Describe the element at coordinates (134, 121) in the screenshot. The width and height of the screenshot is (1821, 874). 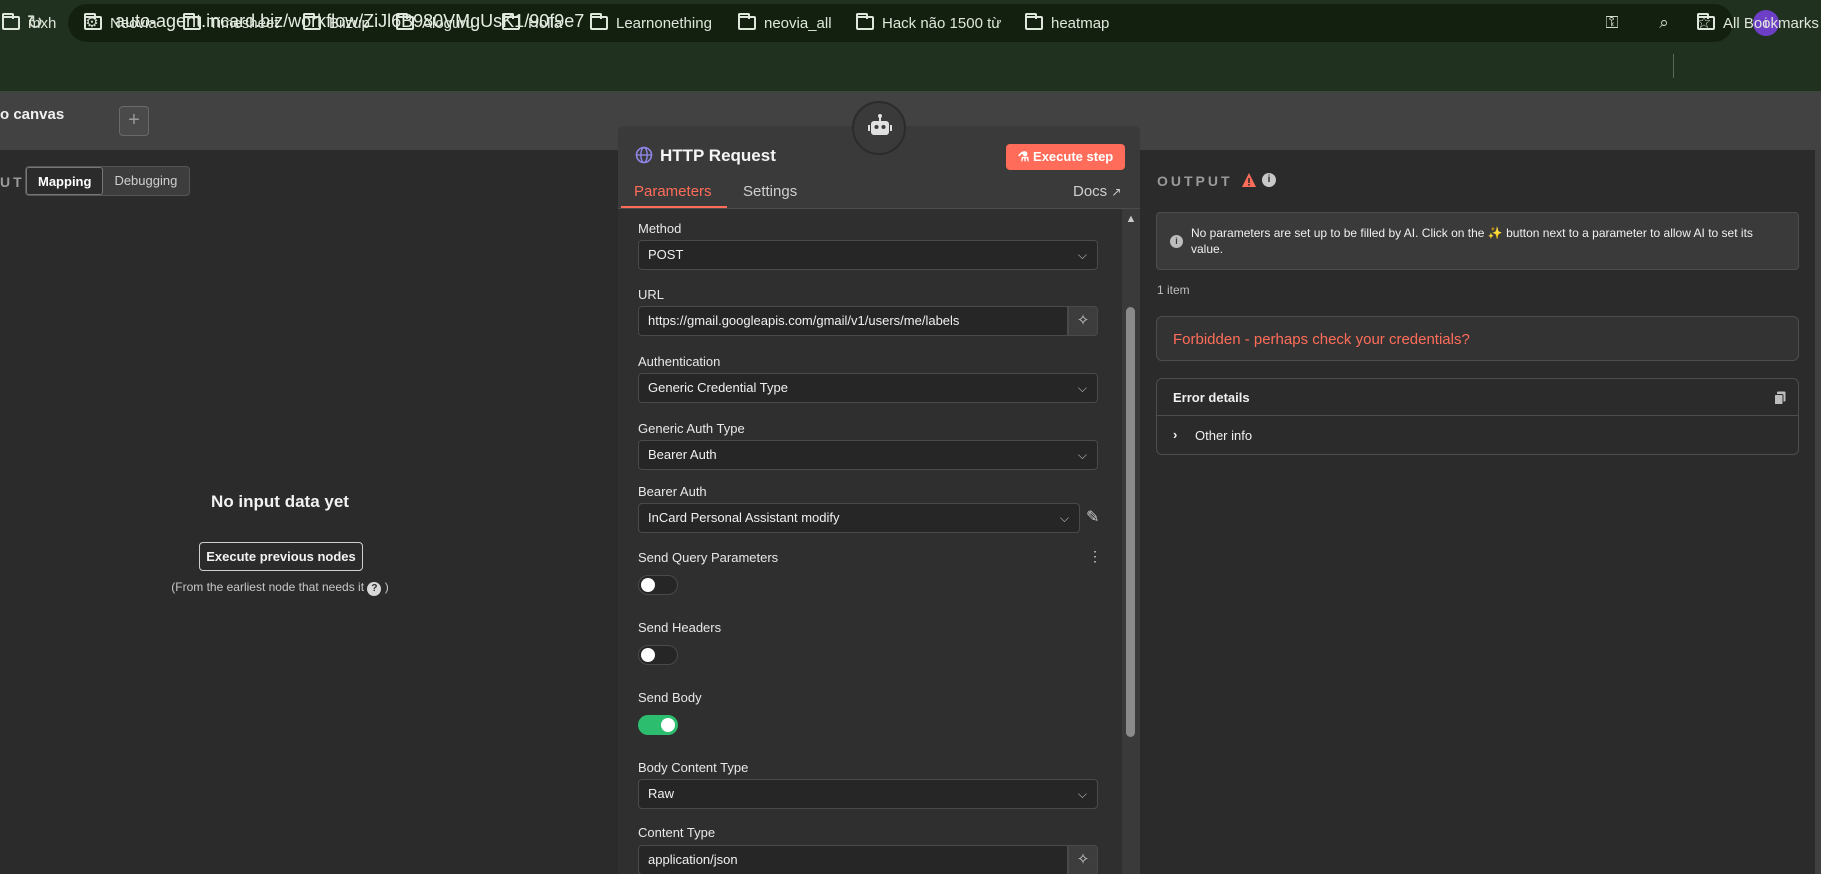
I see `add-node-button: +` at that location.